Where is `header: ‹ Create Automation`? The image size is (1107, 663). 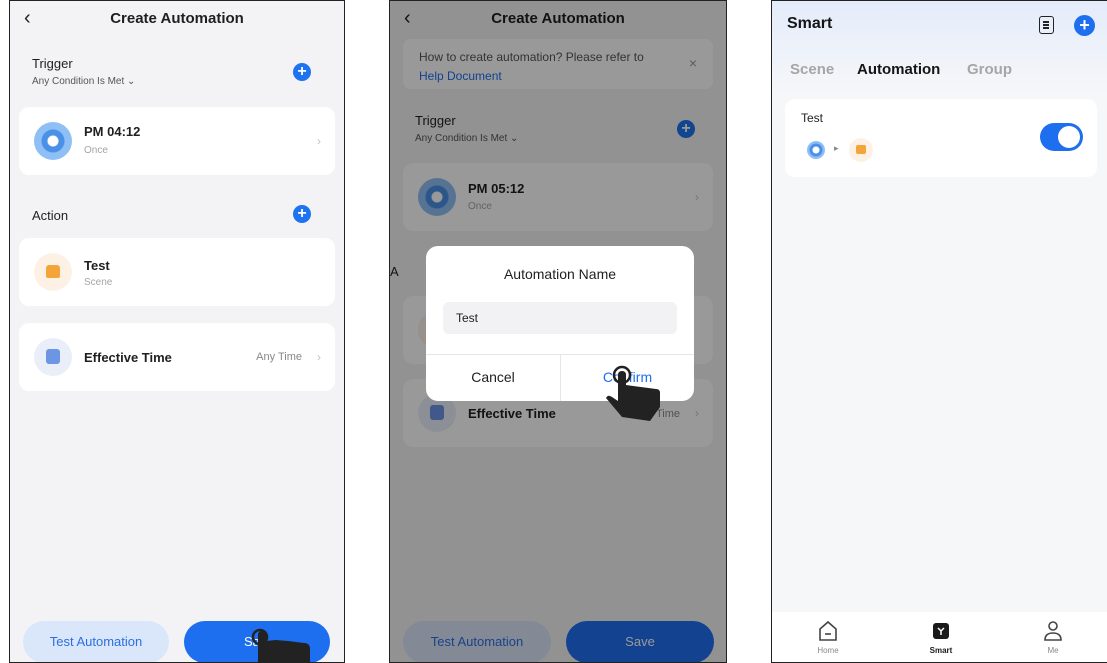 header: ‹ Create Automation is located at coordinates (177, 19).